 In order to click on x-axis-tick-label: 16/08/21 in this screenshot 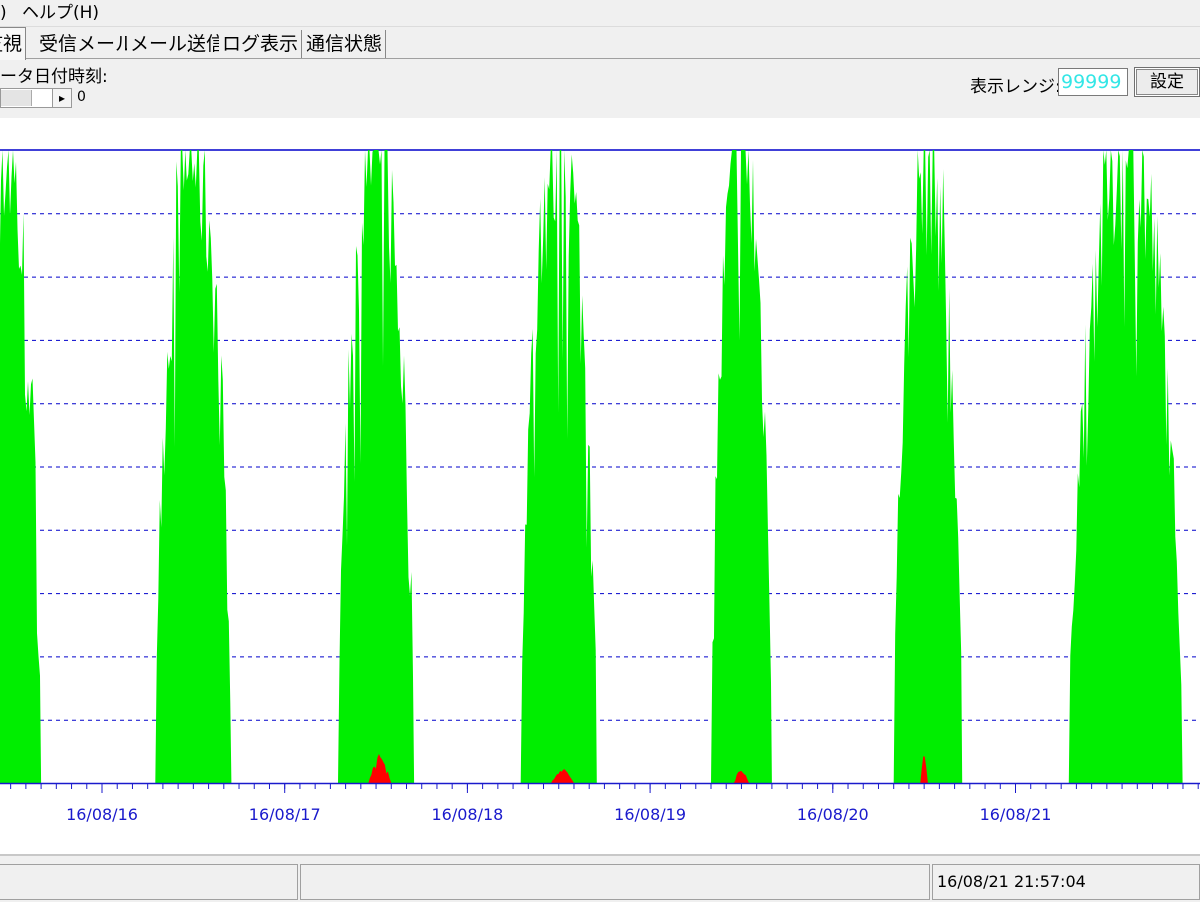, I will do `click(1016, 814)`.